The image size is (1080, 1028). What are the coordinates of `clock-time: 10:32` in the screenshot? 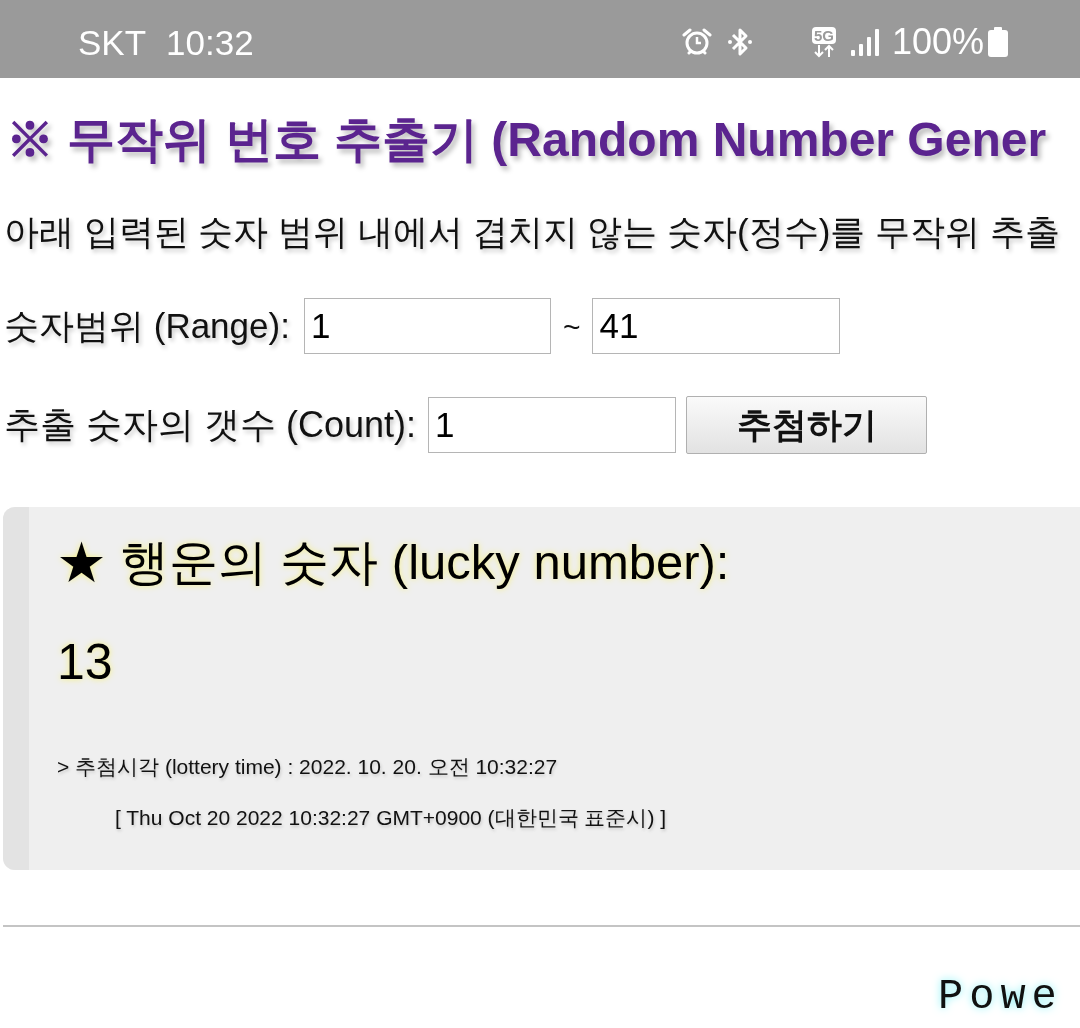 It's located at (210, 42).